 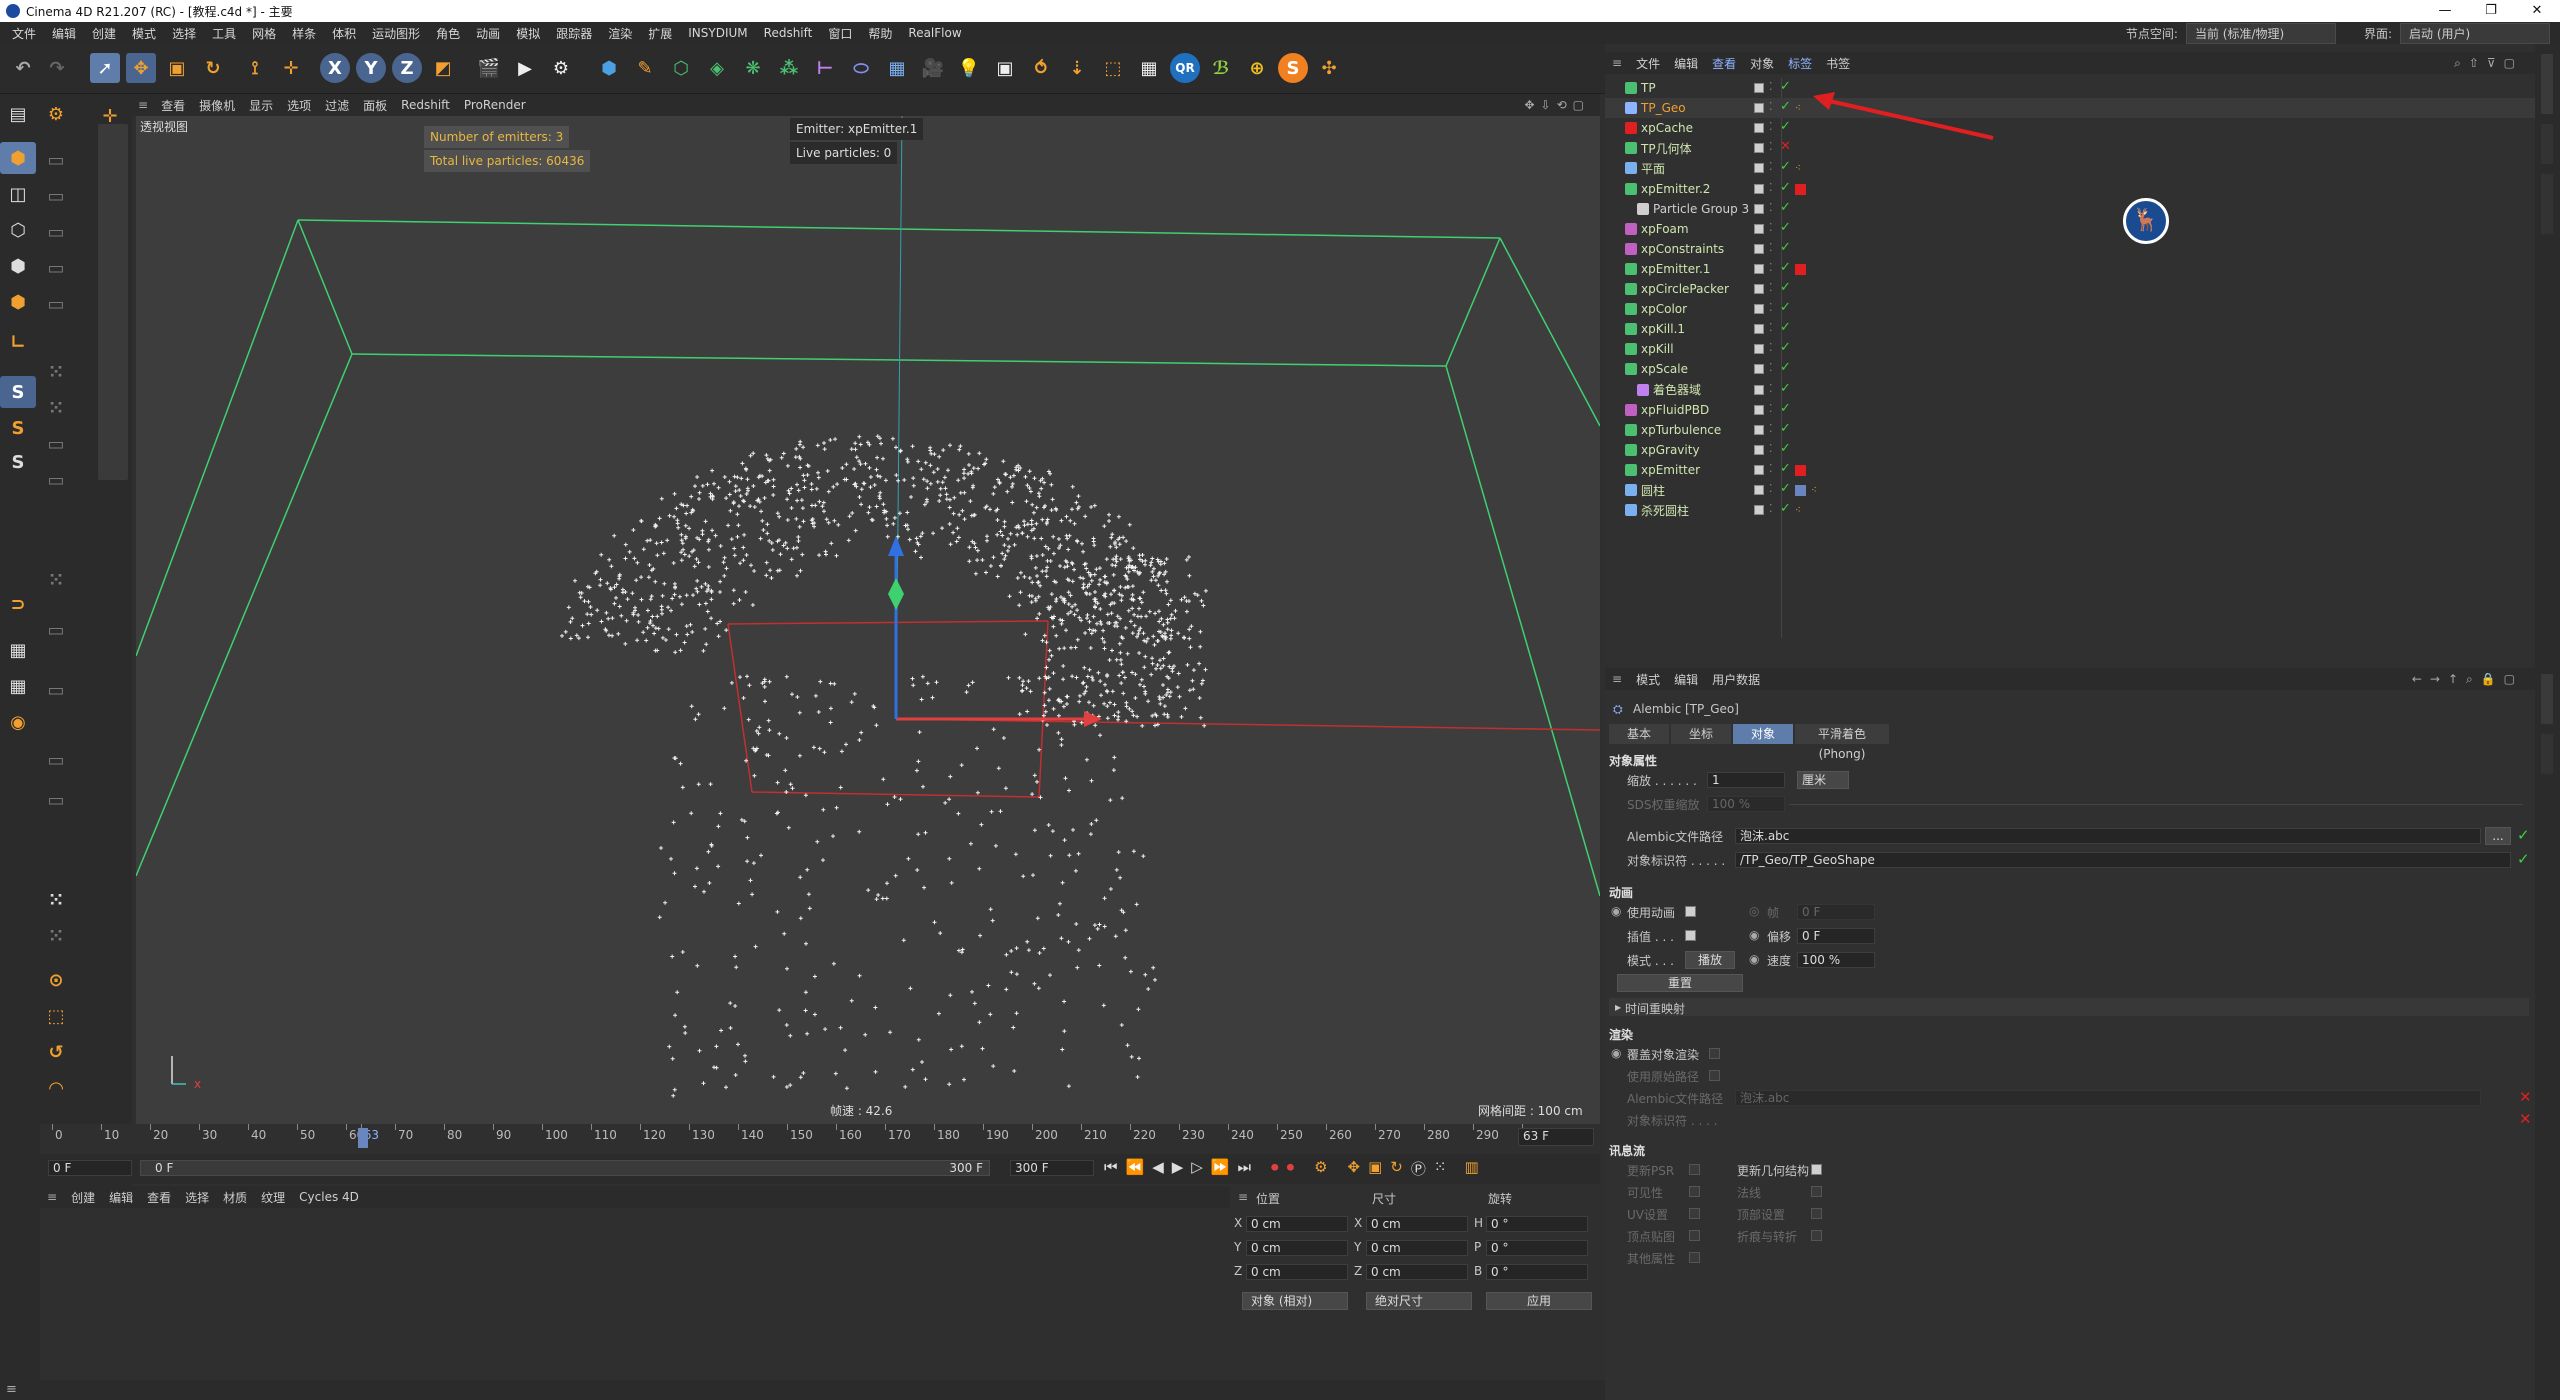 I want to click on menu-character: 角色, so click(x=448, y=33).